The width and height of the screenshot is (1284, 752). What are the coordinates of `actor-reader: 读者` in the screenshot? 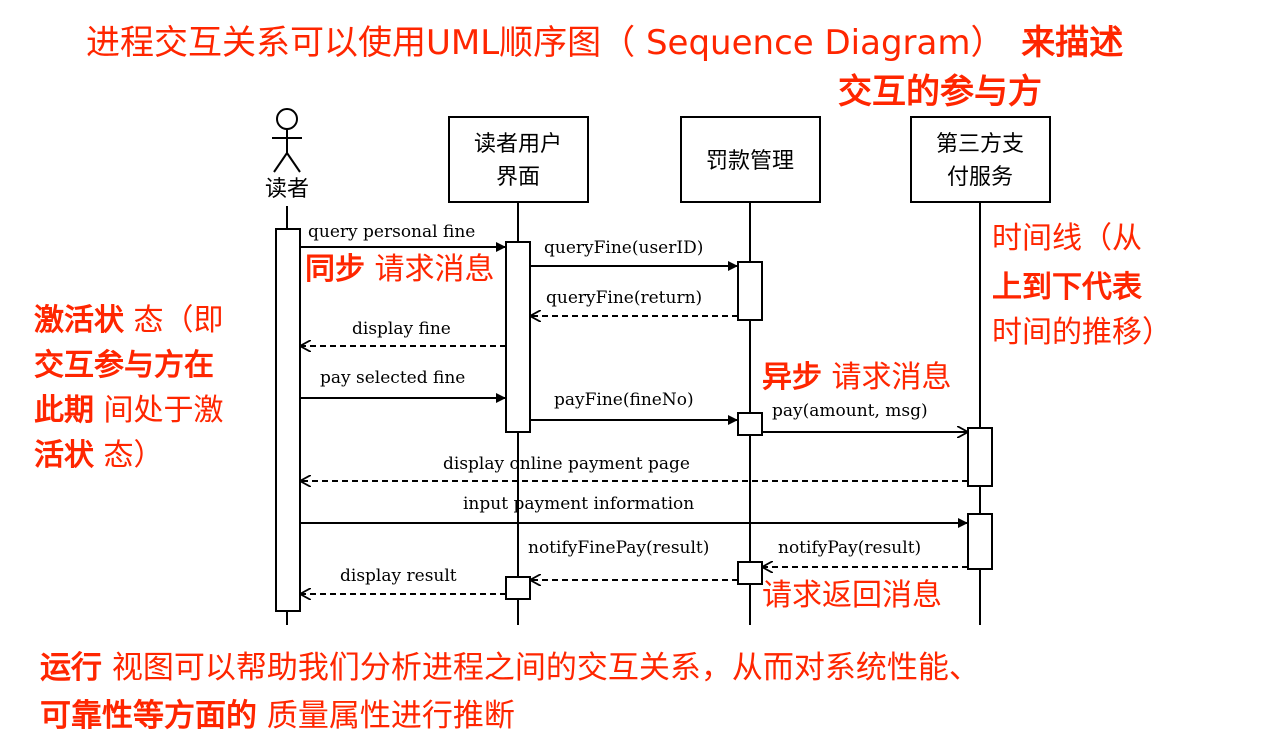 It's located at (287, 155).